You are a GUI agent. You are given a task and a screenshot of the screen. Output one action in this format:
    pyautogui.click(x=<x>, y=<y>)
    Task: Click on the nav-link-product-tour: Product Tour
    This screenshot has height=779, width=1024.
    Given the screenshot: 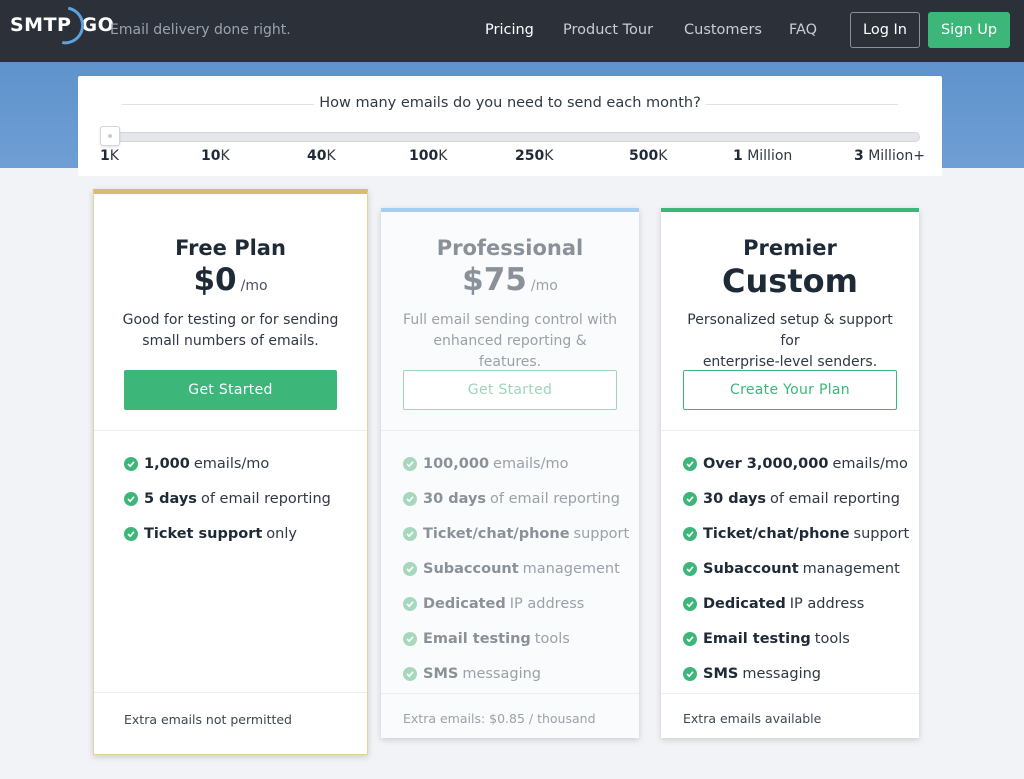 What is the action you would take?
    pyautogui.click(x=608, y=30)
    